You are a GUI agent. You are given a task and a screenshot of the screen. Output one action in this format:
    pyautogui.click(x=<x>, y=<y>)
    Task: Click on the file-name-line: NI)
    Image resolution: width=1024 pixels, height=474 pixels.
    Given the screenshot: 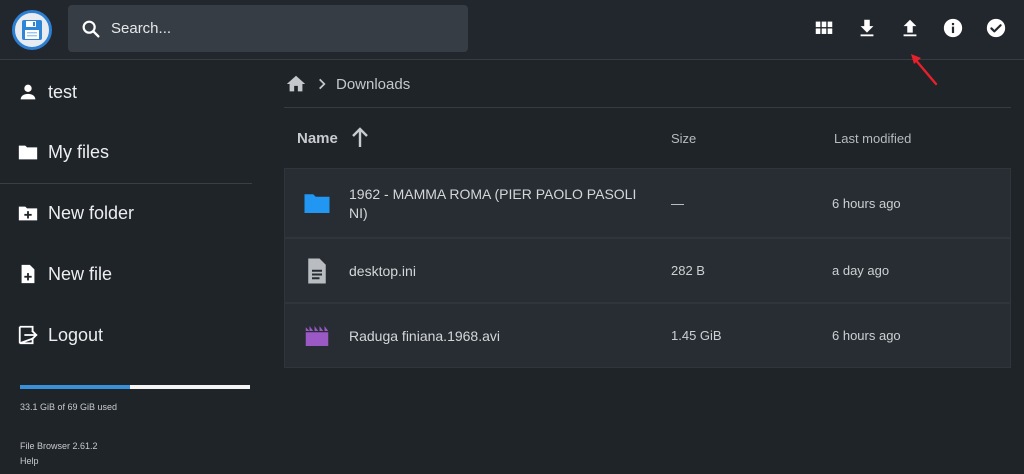 What is the action you would take?
    pyautogui.click(x=358, y=213)
    